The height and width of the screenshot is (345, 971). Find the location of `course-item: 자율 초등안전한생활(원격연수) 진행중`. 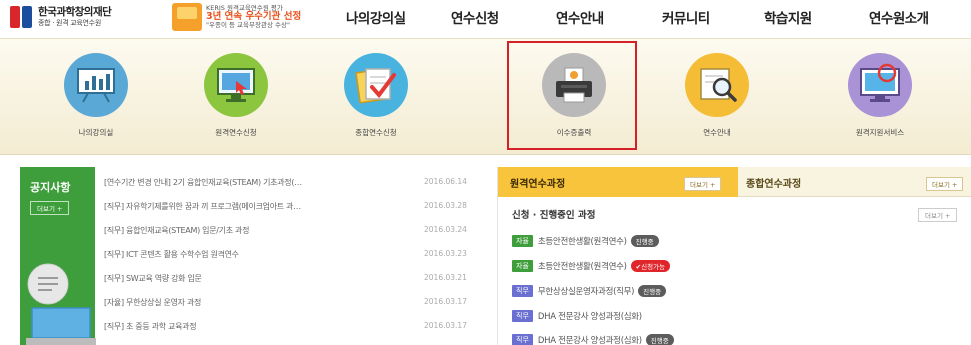

course-item: 자율 초등안전한생활(원격연수) 진행중 is located at coordinates (585, 241).